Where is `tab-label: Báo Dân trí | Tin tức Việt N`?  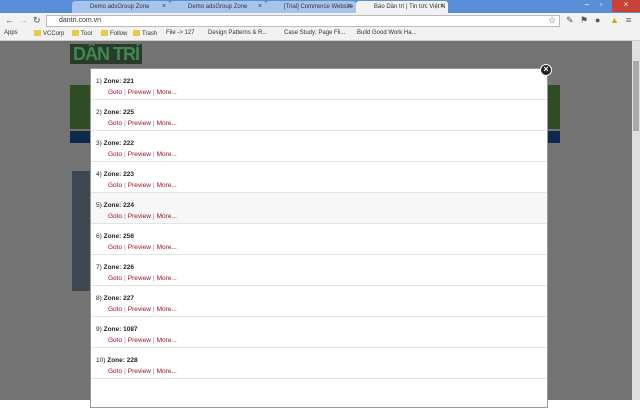 tab-label: Báo Dân trí | Tin tức Việt N is located at coordinates (410, 7).